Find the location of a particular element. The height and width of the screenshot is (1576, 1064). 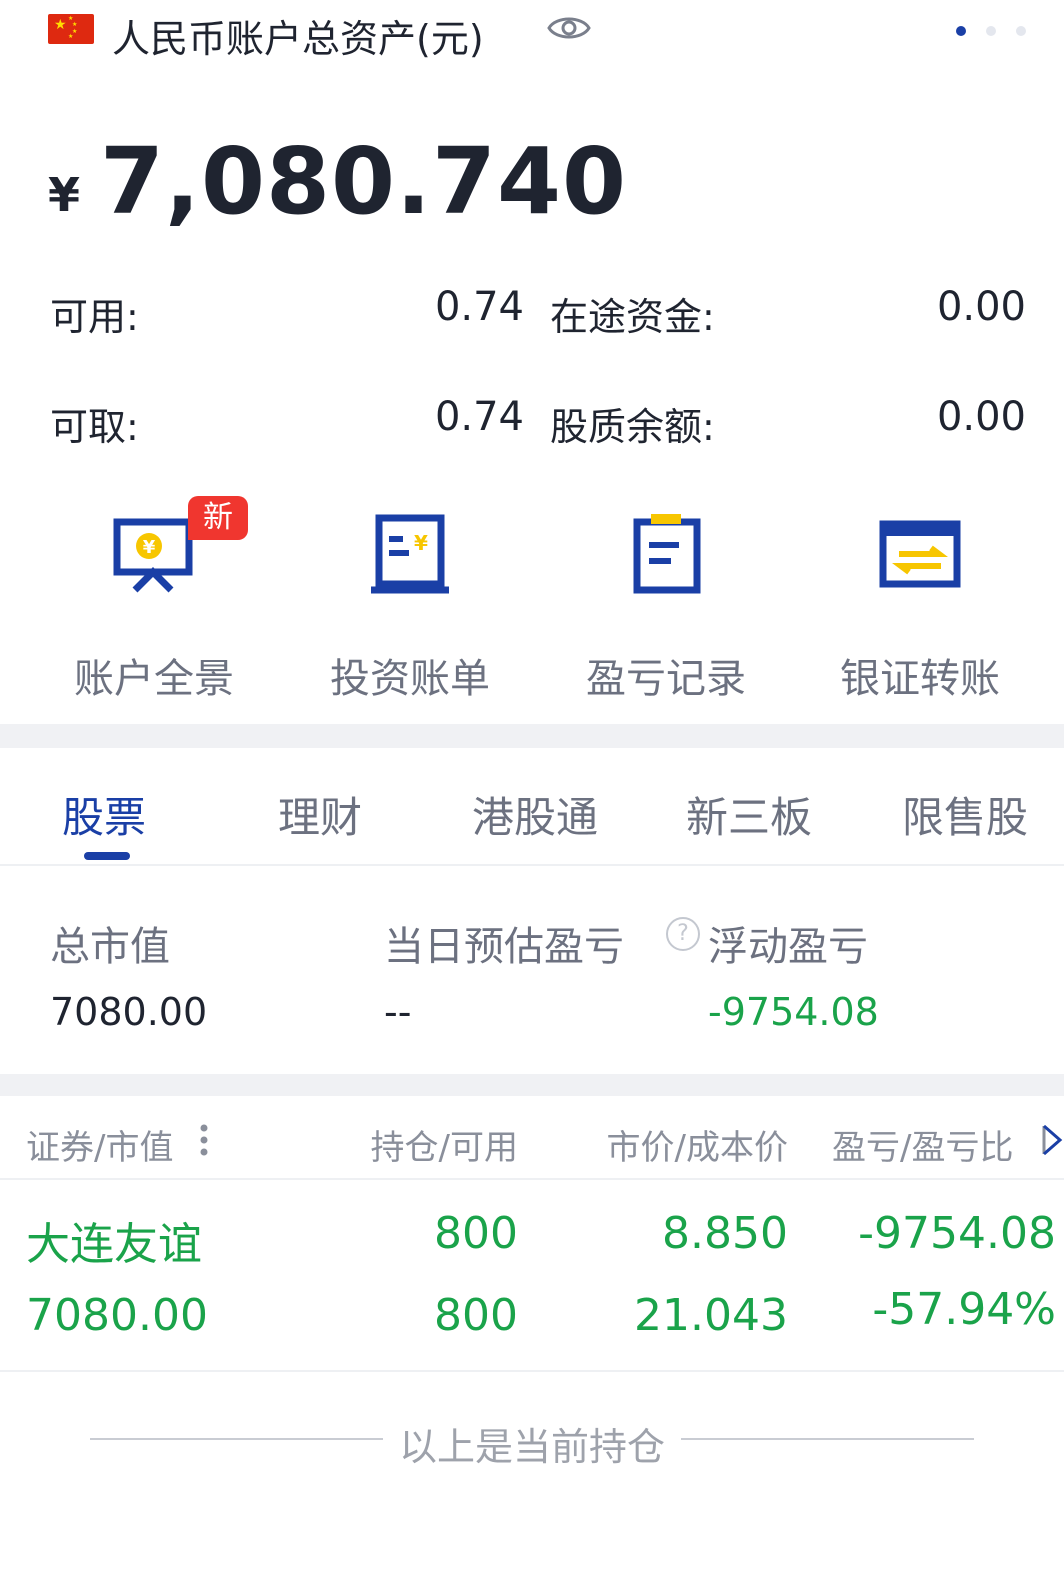

profit-loss-record-button: 盈亏记录 is located at coordinates (666, 607).